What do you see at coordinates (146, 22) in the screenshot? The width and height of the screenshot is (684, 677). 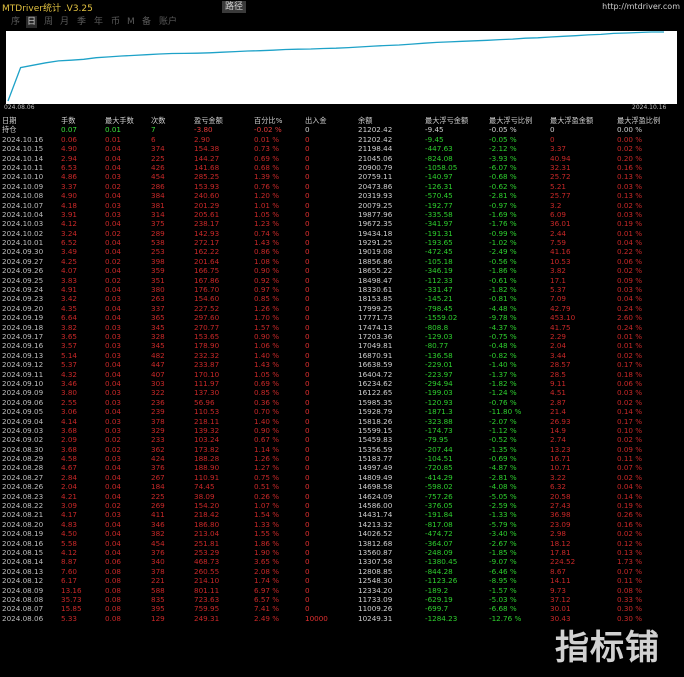 I see `tab-8: 备` at bounding box center [146, 22].